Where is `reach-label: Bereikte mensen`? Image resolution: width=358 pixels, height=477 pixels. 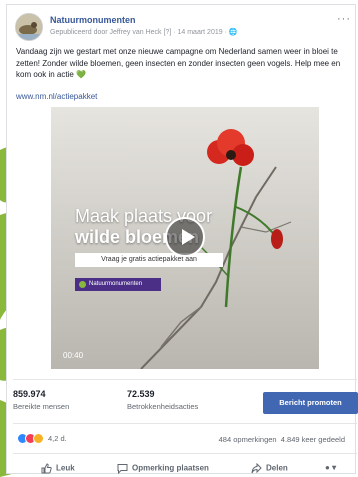 reach-label: Bereikte mensen is located at coordinates (41, 406).